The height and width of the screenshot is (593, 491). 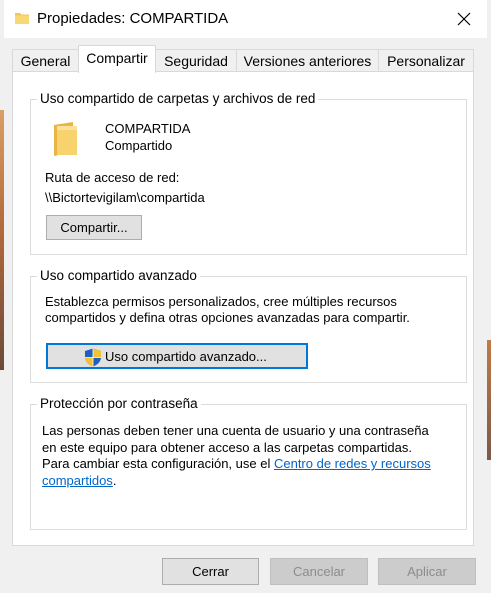 I want to click on network-path-label: Ruta de acceso de red:, so click(x=112, y=177).